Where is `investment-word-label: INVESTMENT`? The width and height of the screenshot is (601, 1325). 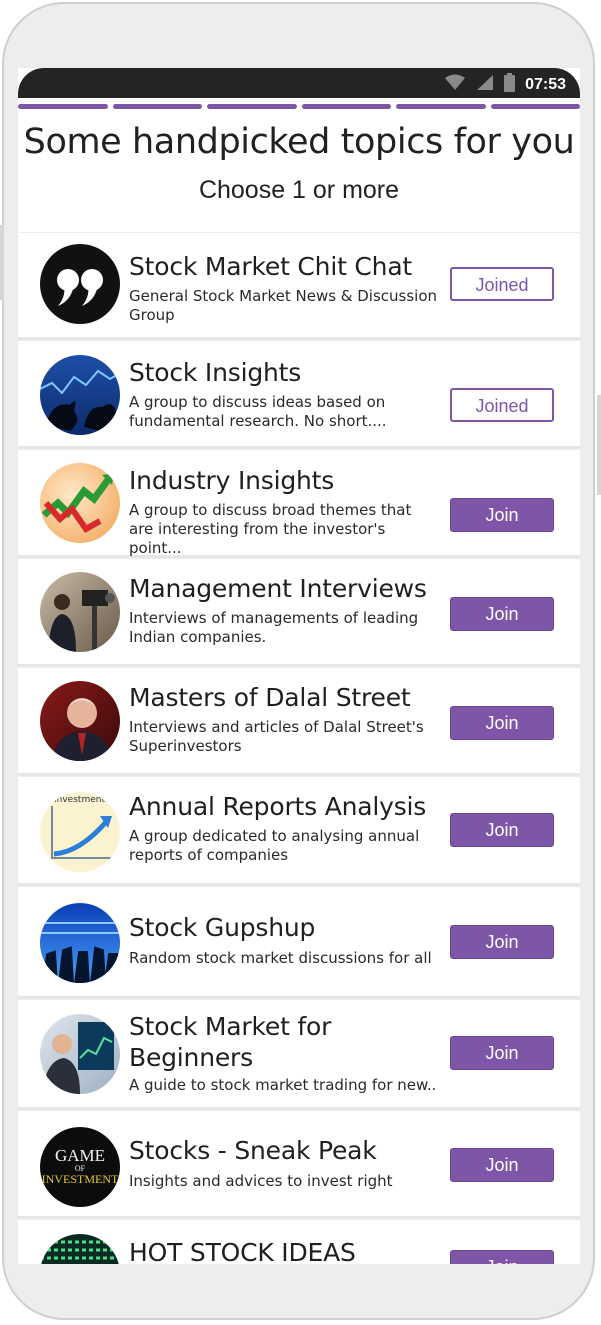 investment-word-label: INVESTMENT is located at coordinates (80, 1179).